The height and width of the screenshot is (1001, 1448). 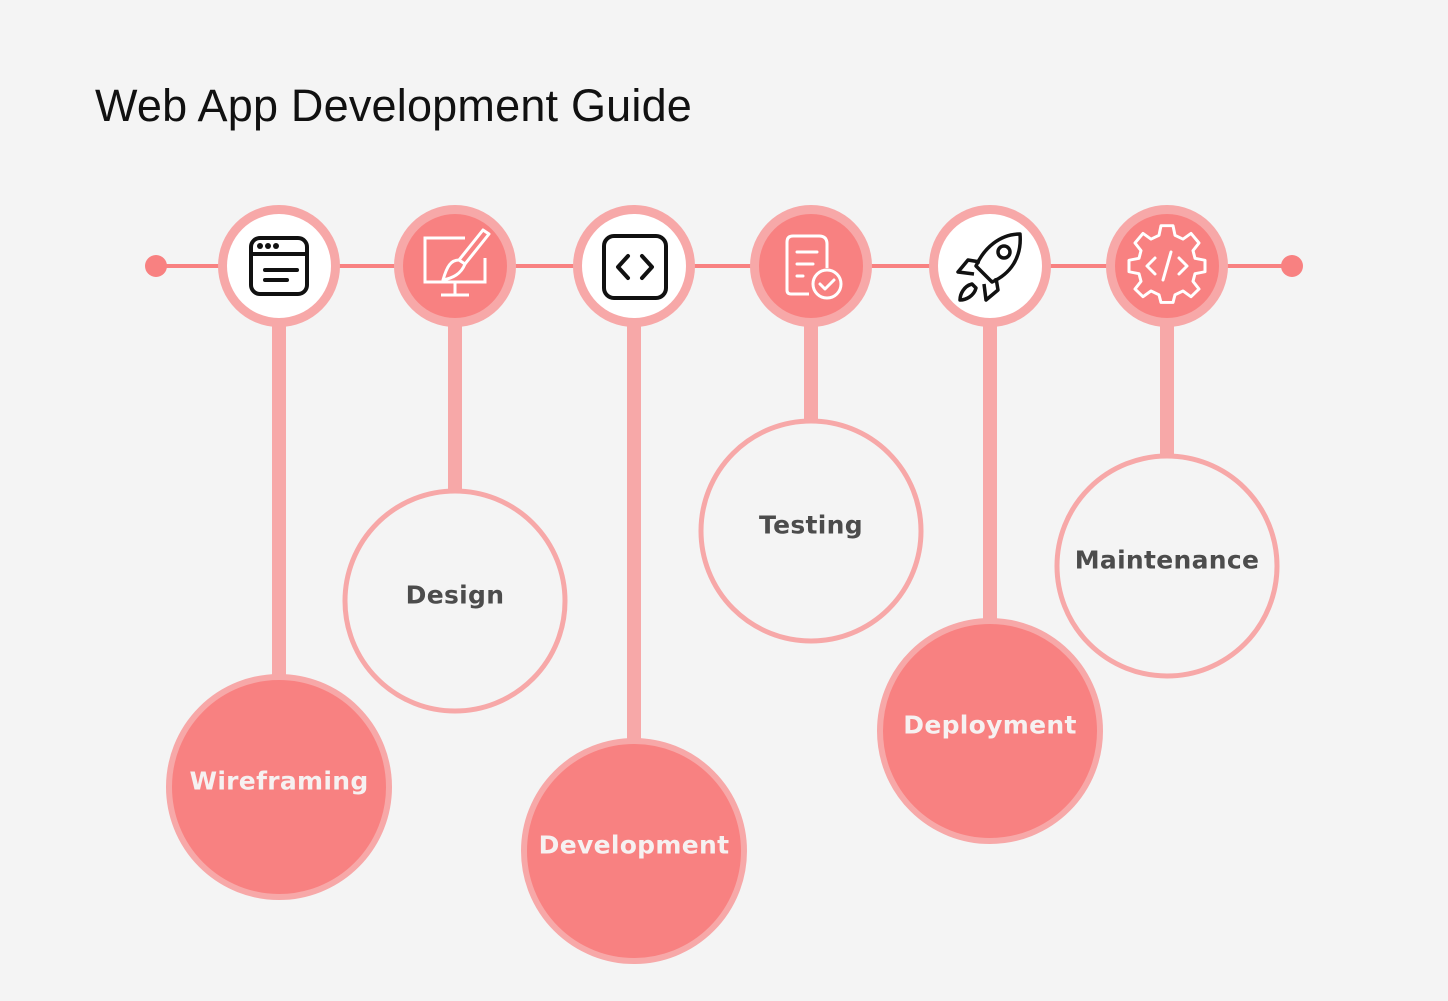 I want to click on step-label-testing: Testing, so click(x=811, y=525).